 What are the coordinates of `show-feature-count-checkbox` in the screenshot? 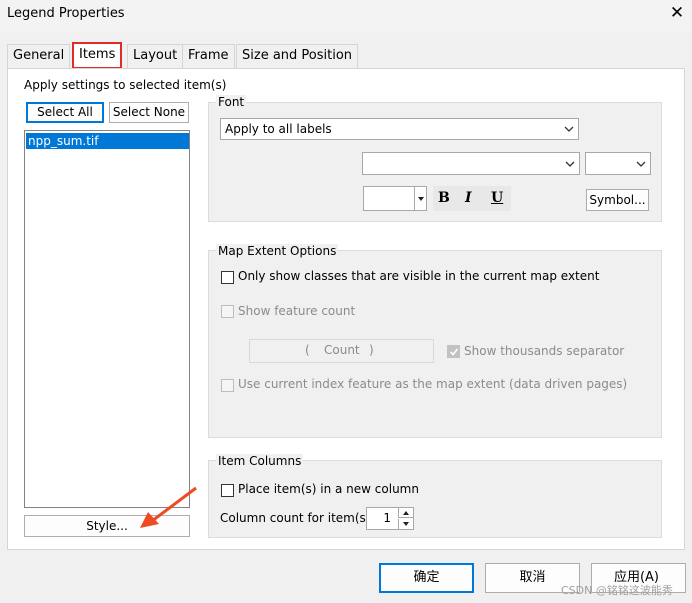 It's located at (227, 311).